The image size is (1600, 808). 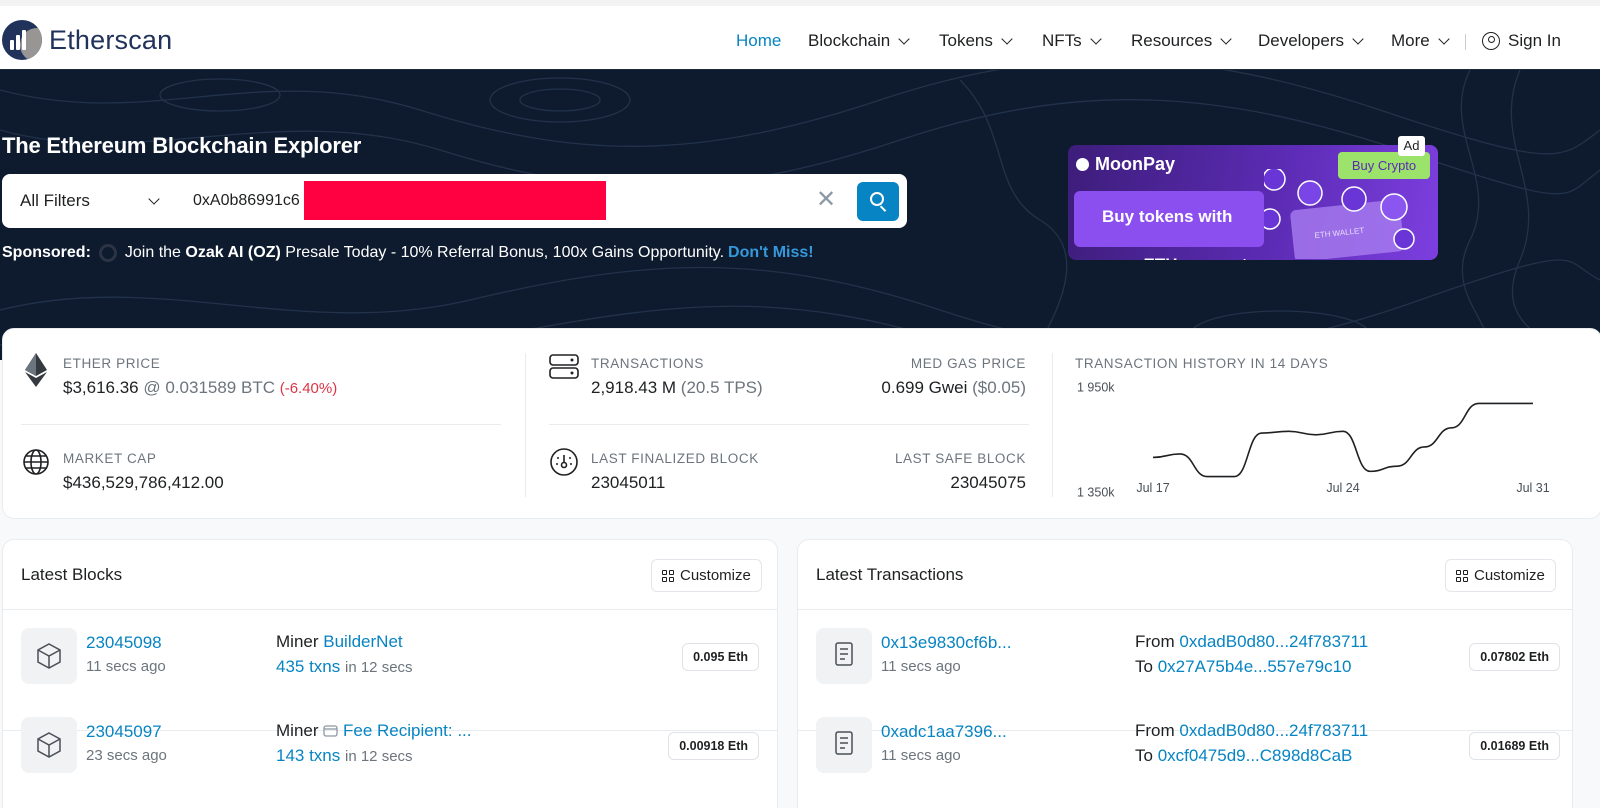 What do you see at coordinates (878, 201) in the screenshot?
I see `search-button` at bounding box center [878, 201].